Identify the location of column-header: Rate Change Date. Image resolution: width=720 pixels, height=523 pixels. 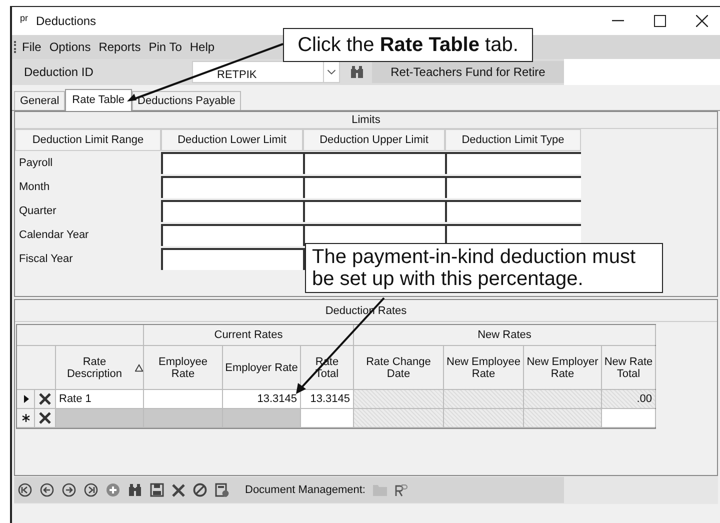
(398, 368).